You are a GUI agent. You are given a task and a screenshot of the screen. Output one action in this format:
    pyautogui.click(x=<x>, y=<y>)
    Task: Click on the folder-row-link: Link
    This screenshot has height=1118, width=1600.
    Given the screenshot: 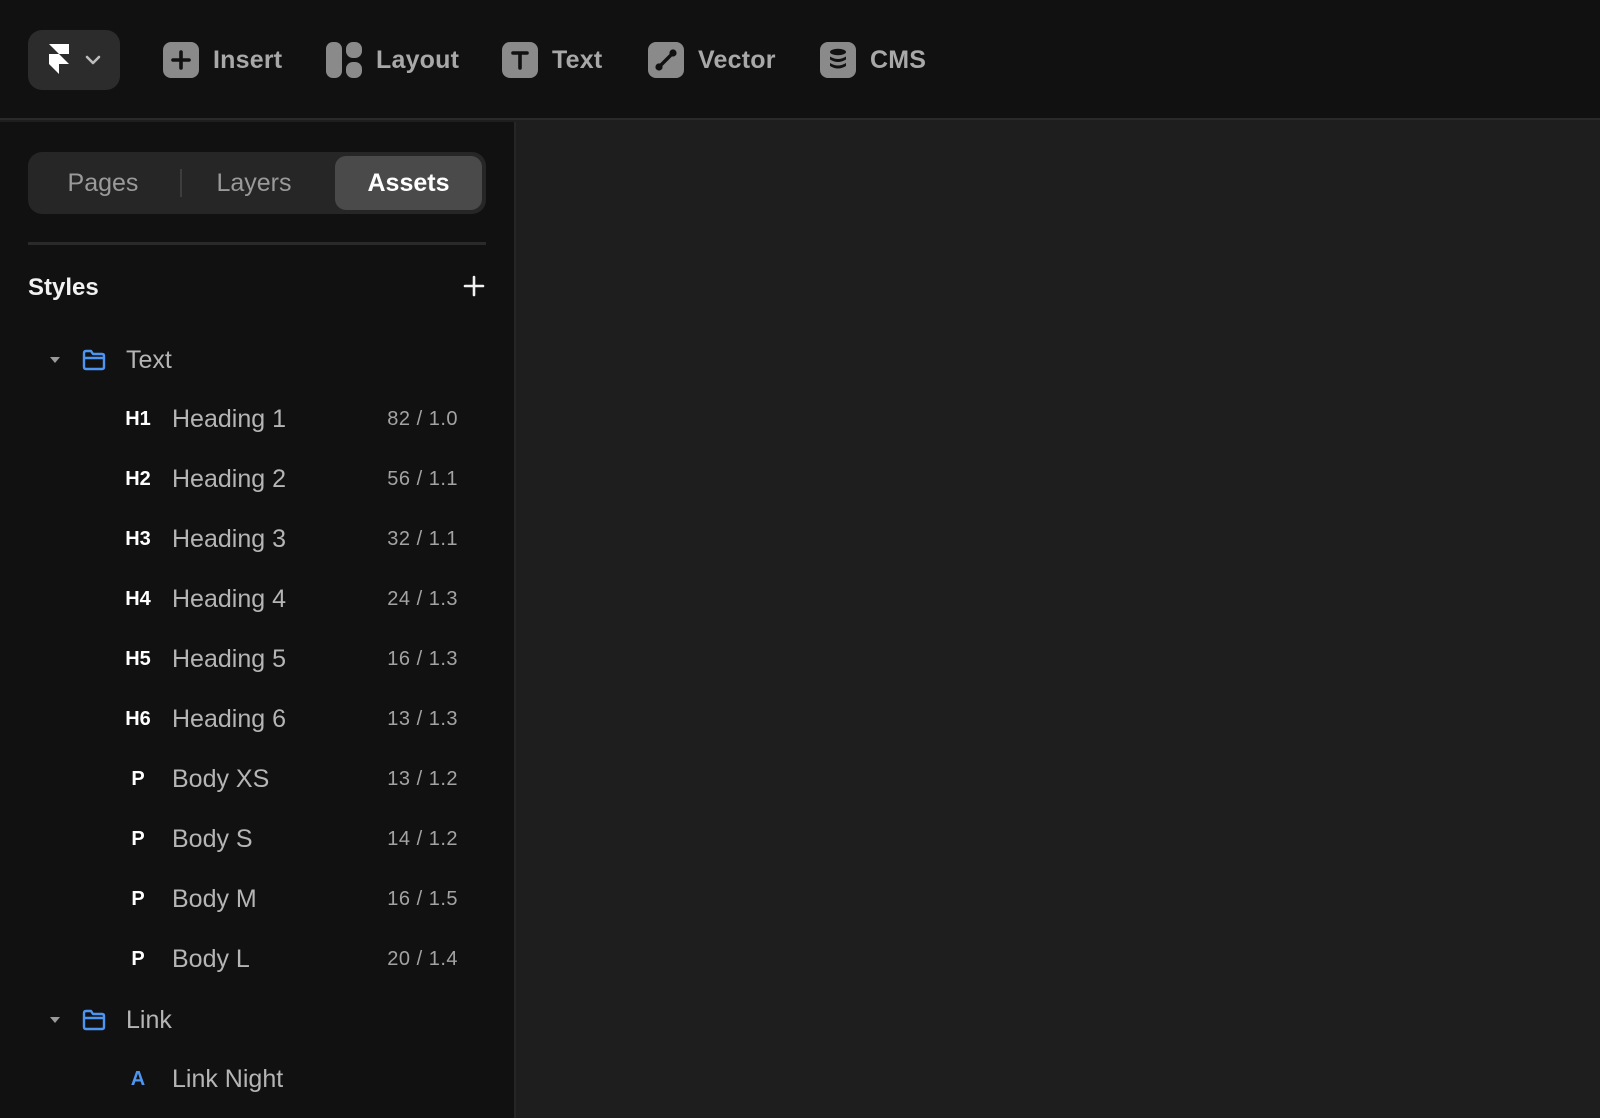 What is the action you would take?
    pyautogui.click(x=106, y=1020)
    